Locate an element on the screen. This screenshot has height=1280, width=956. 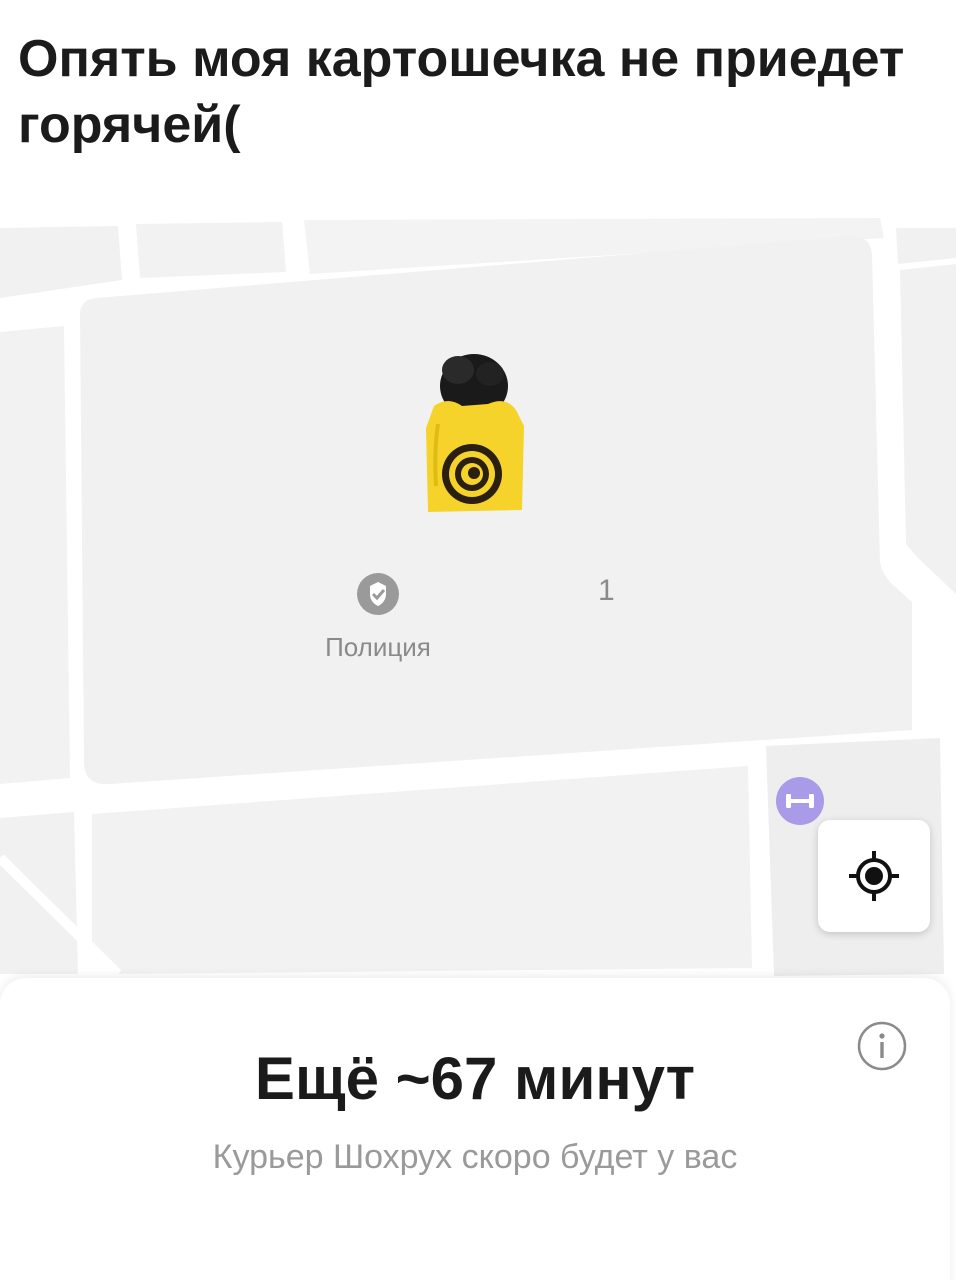
locate-me-icon is located at coordinates (874, 876).